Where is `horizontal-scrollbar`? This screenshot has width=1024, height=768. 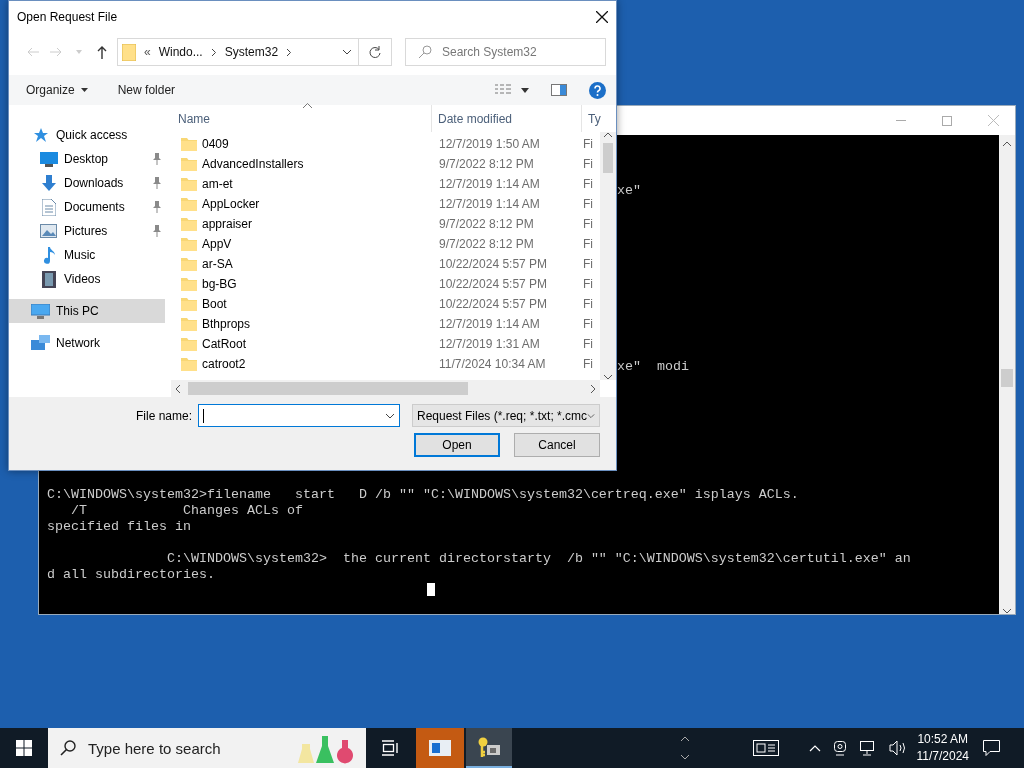
horizontal-scrollbar is located at coordinates (385, 388).